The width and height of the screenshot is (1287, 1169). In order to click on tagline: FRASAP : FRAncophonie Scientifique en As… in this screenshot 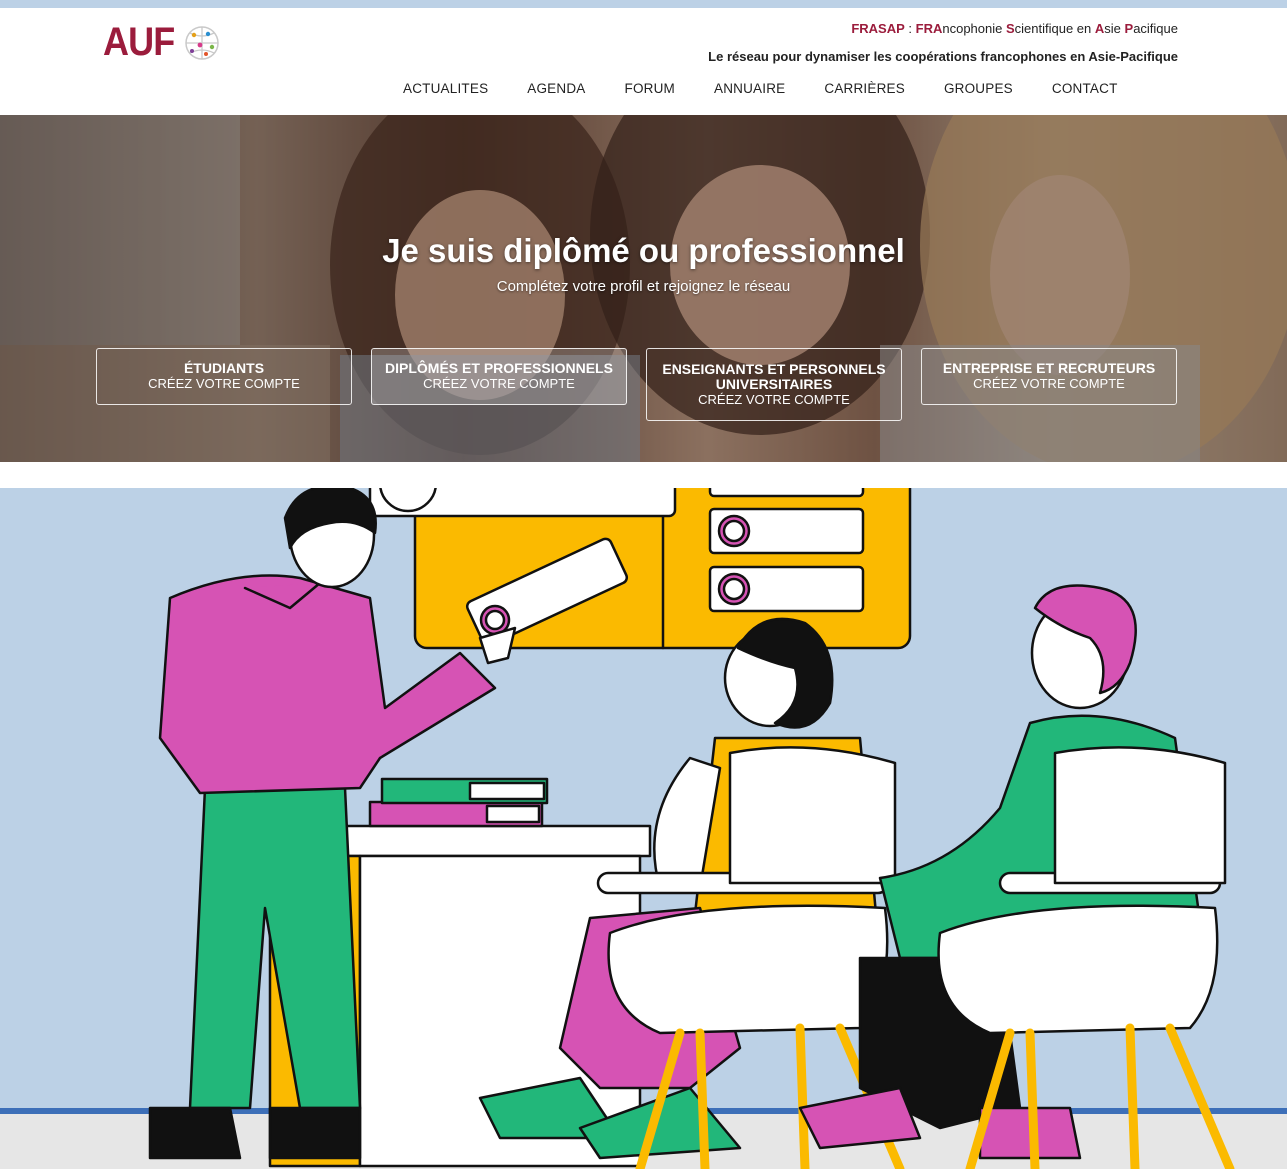, I will do `click(1014, 28)`.